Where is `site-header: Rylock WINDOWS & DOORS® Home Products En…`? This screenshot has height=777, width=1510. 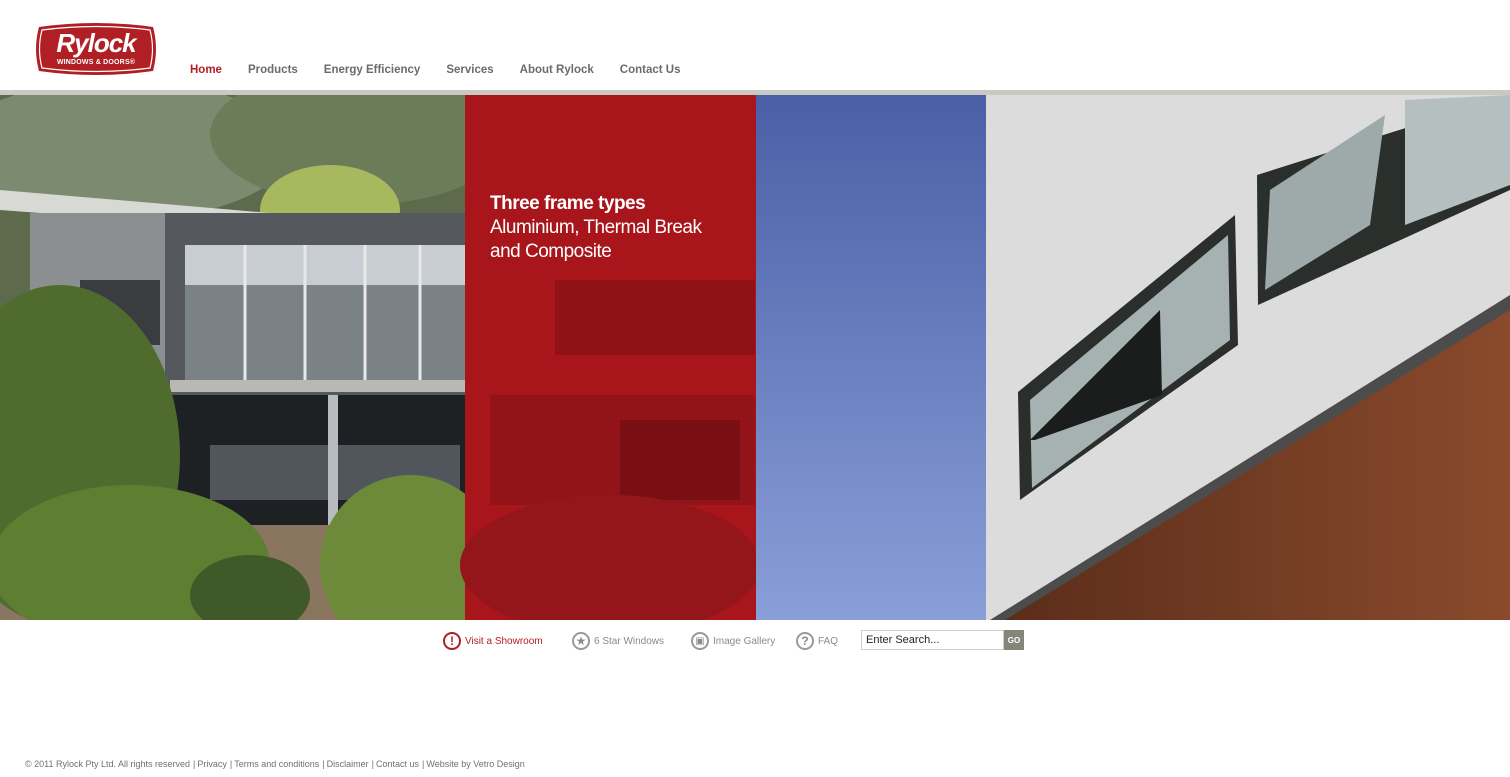
site-header: Rylock WINDOWS & DOORS® Home Products En… is located at coordinates (755, 45).